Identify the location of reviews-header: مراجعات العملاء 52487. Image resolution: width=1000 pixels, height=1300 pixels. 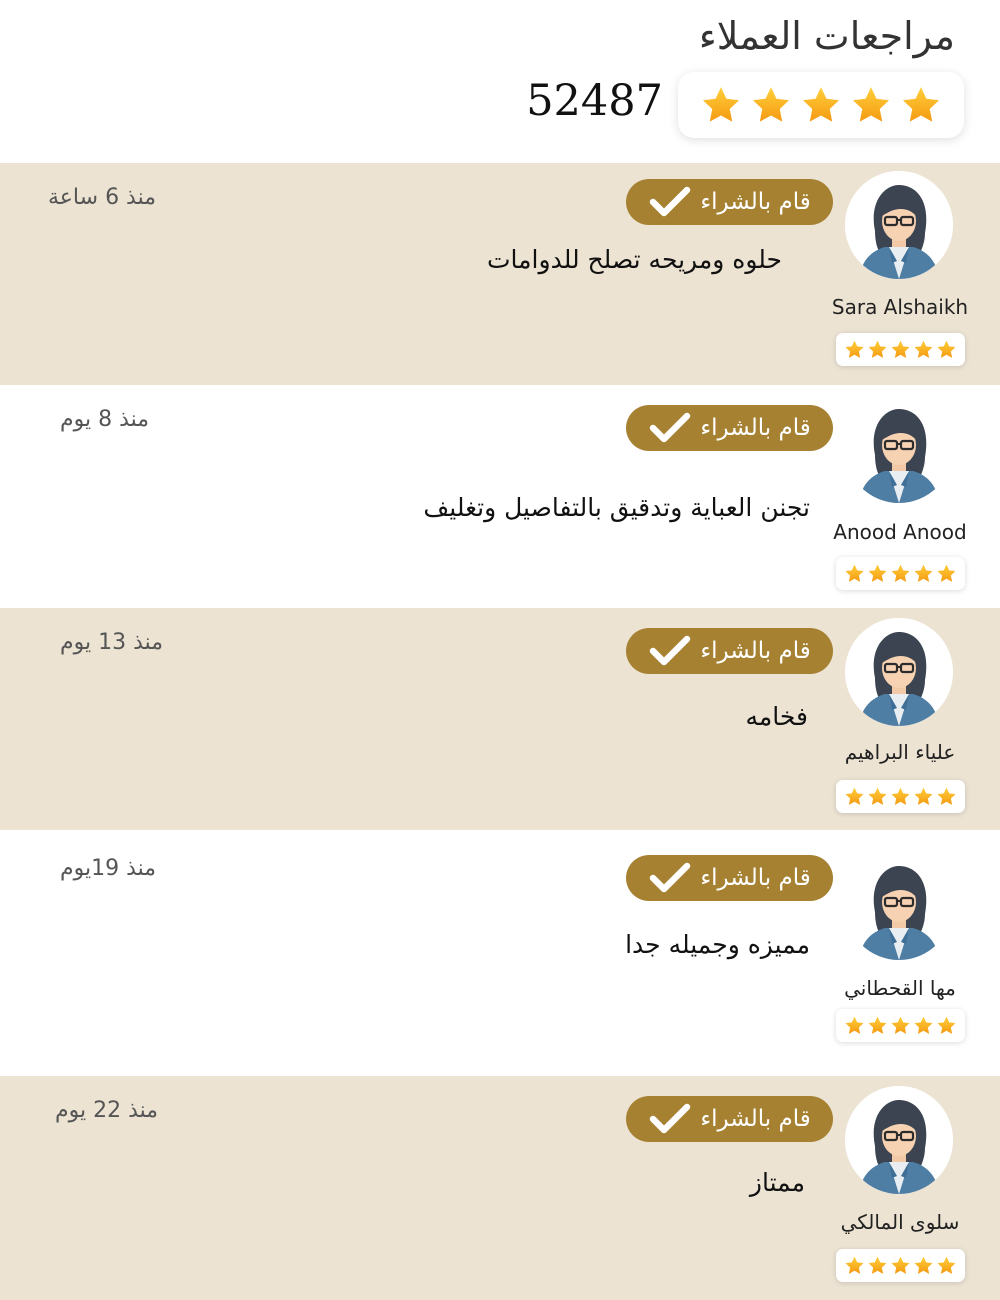
(500, 81).